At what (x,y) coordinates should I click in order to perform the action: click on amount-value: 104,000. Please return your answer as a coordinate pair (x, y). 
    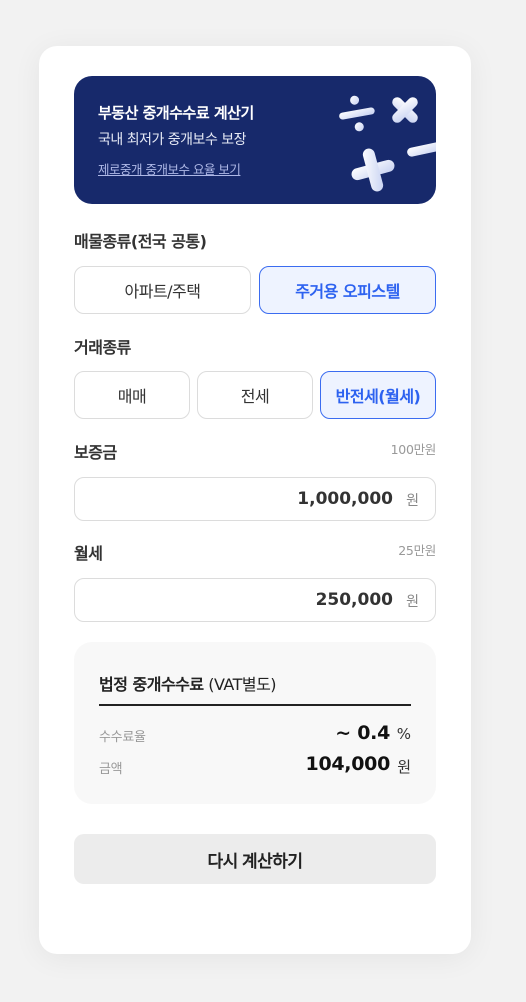
    Looking at the image, I should click on (348, 764).